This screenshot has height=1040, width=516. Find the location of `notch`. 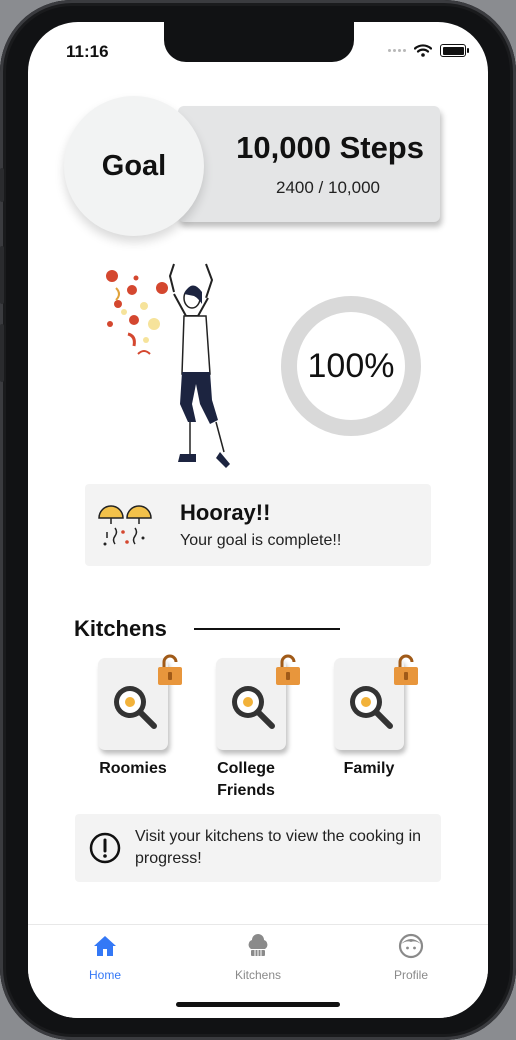

notch is located at coordinates (259, 42).